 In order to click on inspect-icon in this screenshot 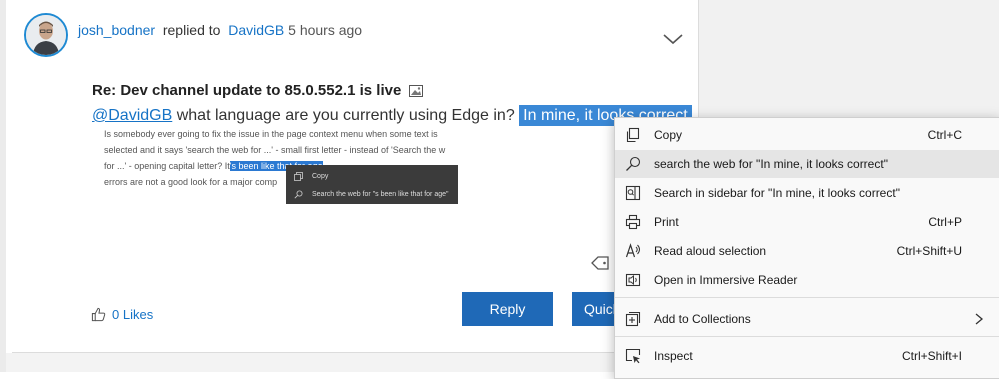, I will do `click(633, 356)`.